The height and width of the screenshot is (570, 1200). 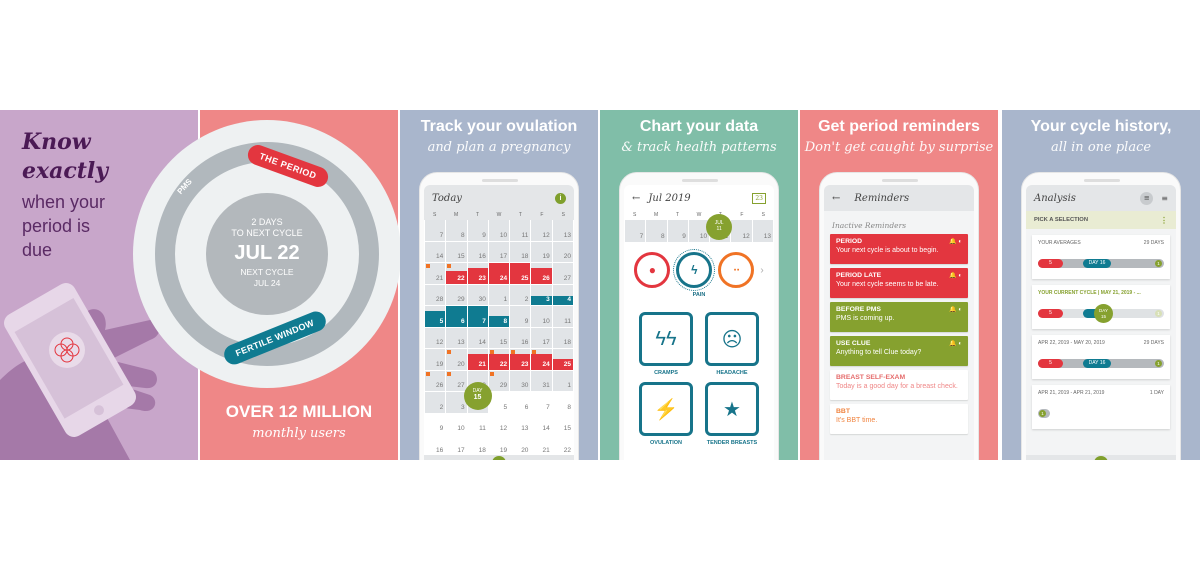 I want to click on more-options-icon: ⋮, so click(x=1164, y=220).